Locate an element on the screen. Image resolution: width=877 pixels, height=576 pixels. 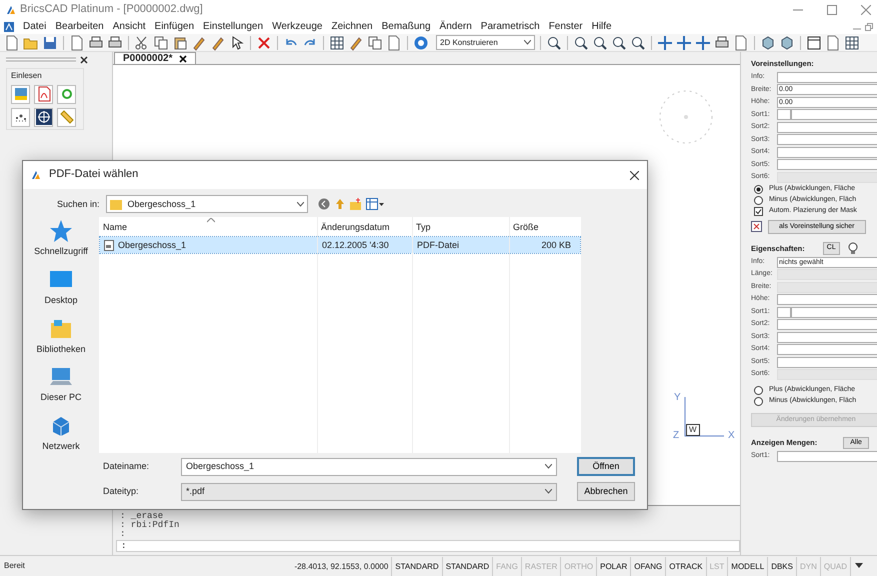
print-icon is located at coordinates (96, 42).